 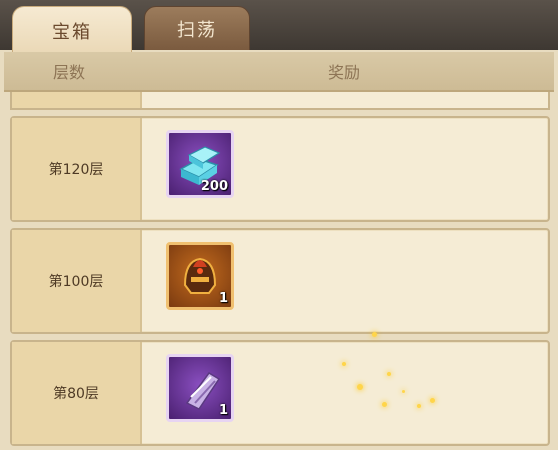 I want to click on tab-treasure-chest: 宝箱, so click(x=72, y=30).